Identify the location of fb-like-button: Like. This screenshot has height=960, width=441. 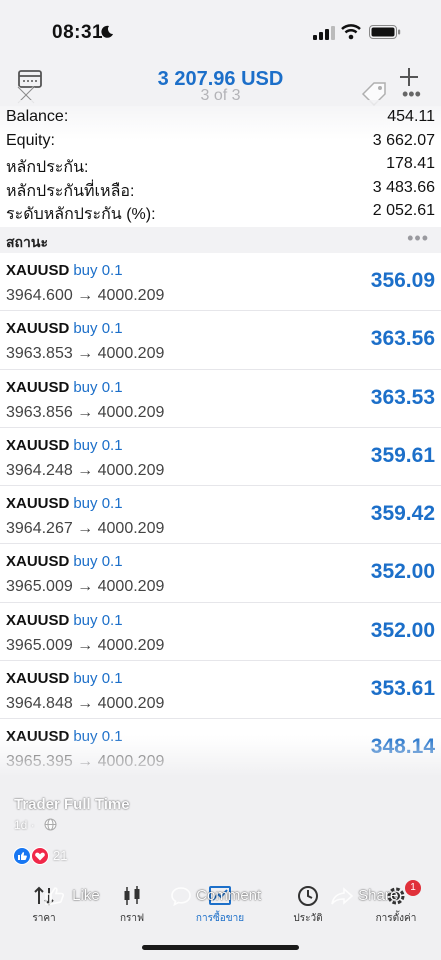
(72, 896).